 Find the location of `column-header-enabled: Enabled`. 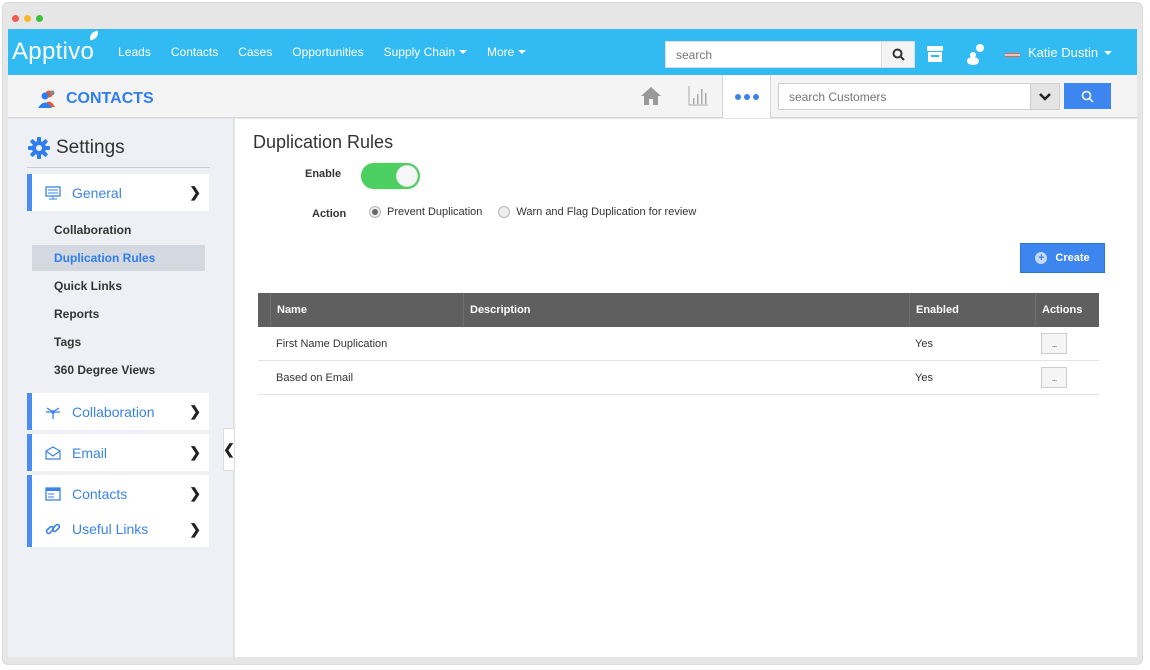

column-header-enabled: Enabled is located at coordinates (972, 310).